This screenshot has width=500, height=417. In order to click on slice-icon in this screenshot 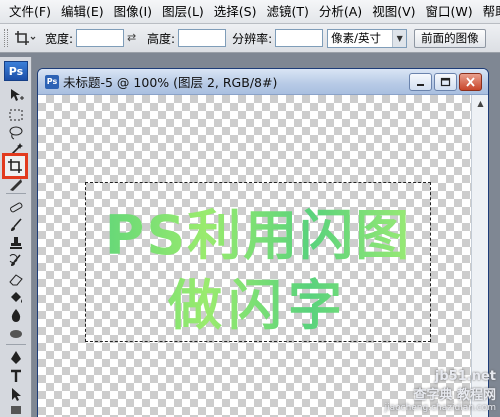, I will do `click(16, 185)`.